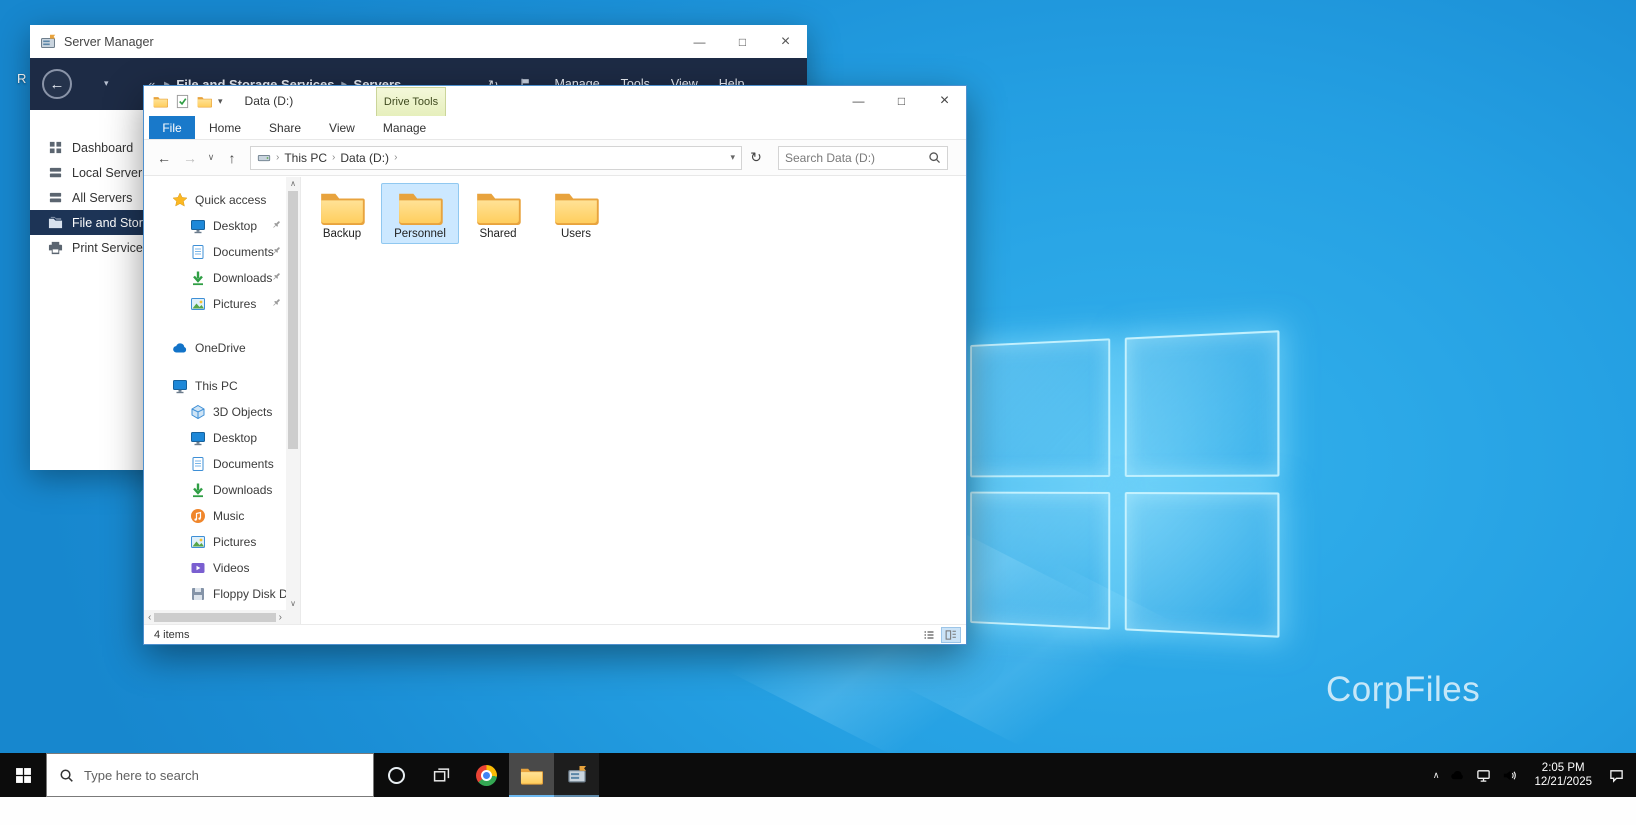 The width and height of the screenshot is (1636, 825). What do you see at coordinates (418, 41) in the screenshot?
I see `server-manager-titlebar: Server Manager — □ ×` at bounding box center [418, 41].